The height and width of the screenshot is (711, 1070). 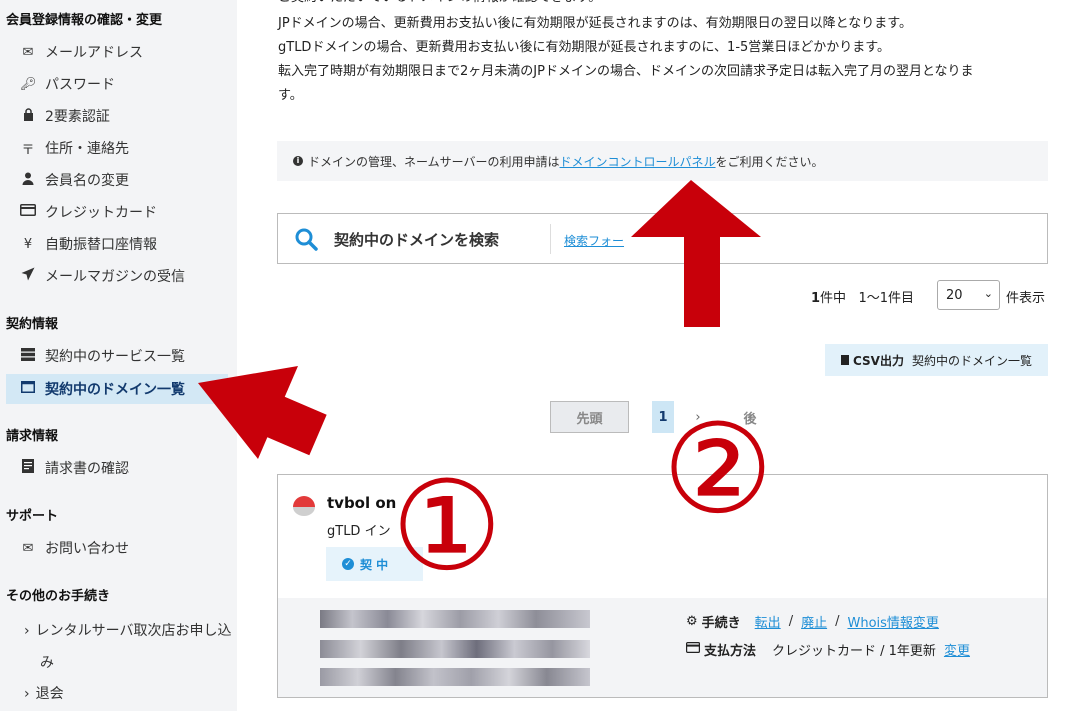 I want to click on sidebar-item-label: 契約中のドメイン一覧, so click(x=115, y=390).